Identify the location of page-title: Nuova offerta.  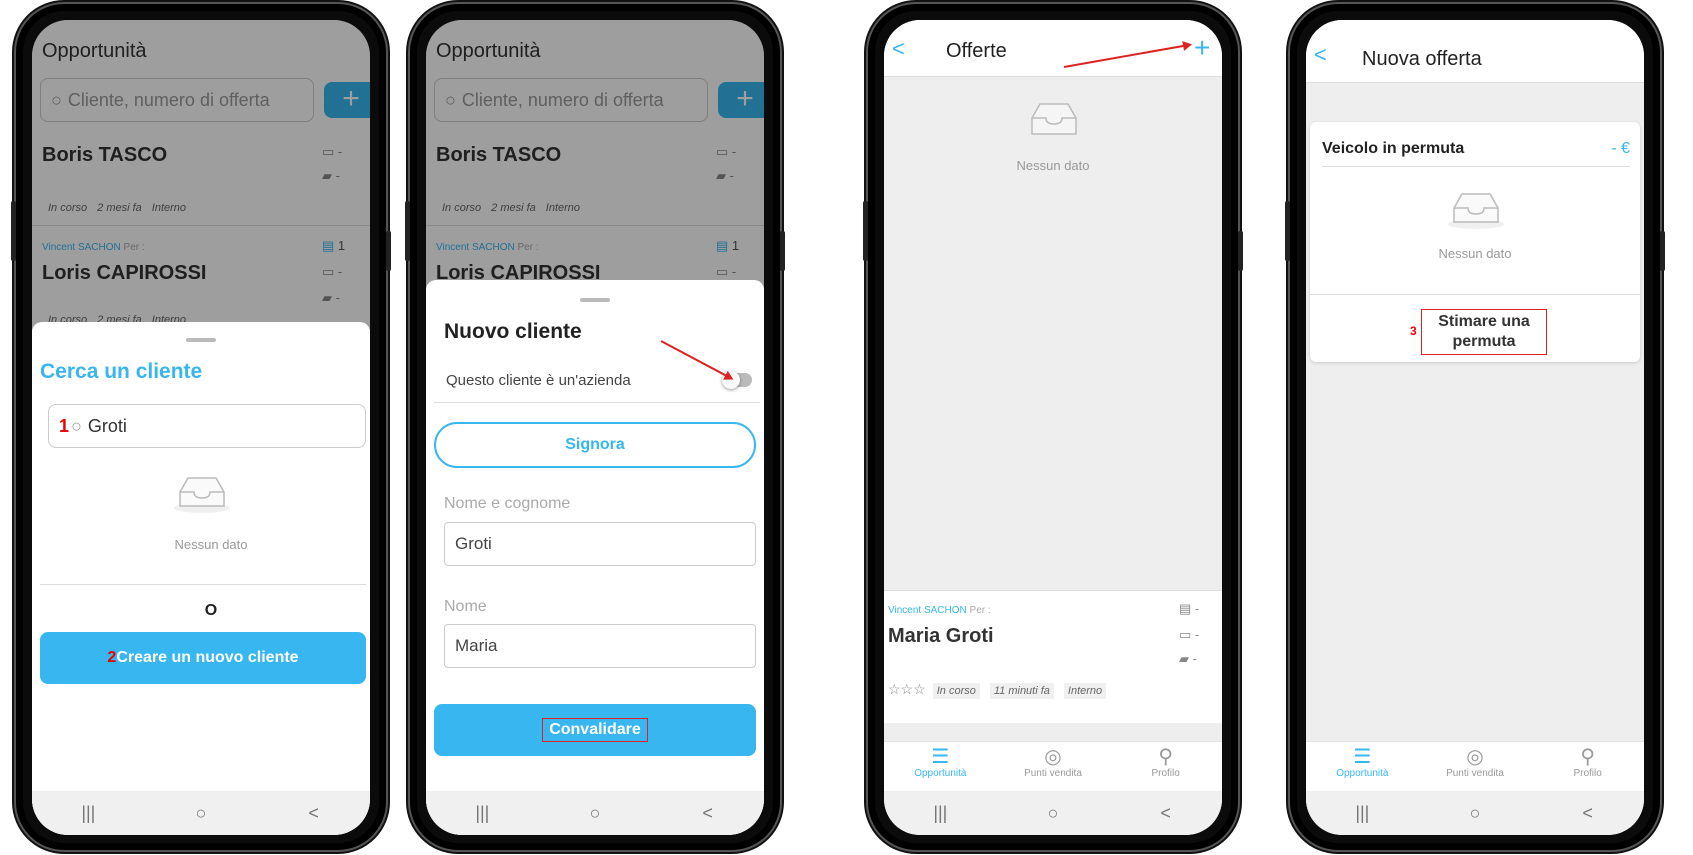
(1422, 59).